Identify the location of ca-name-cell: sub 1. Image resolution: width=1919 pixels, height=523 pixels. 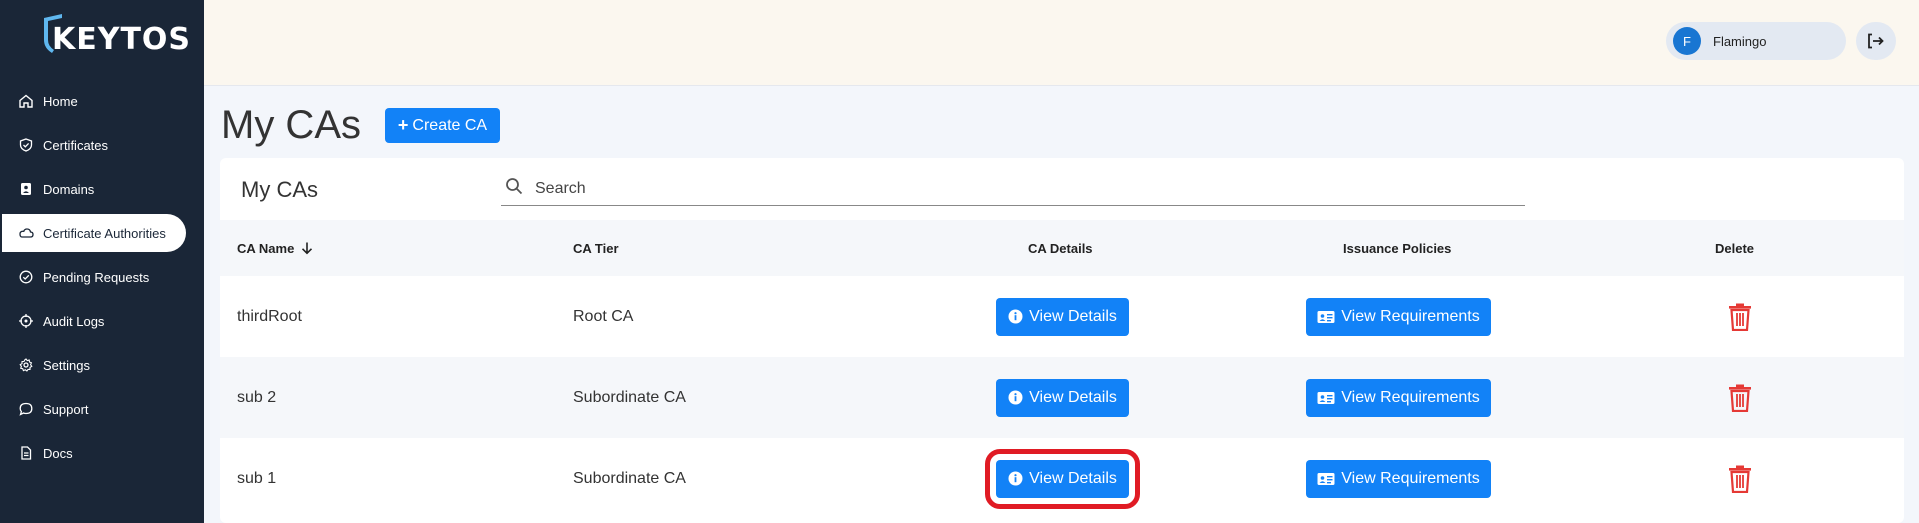
(257, 478).